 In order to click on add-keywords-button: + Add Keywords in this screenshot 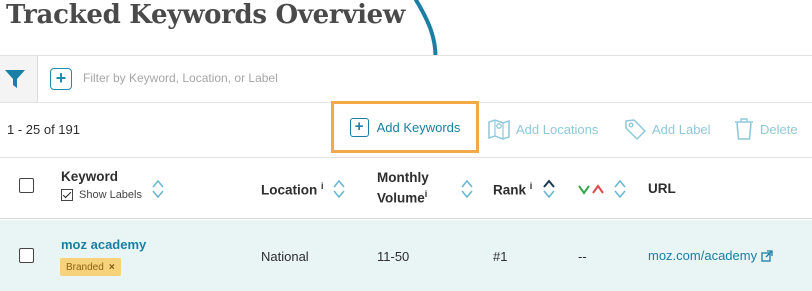, I will do `click(405, 127)`.